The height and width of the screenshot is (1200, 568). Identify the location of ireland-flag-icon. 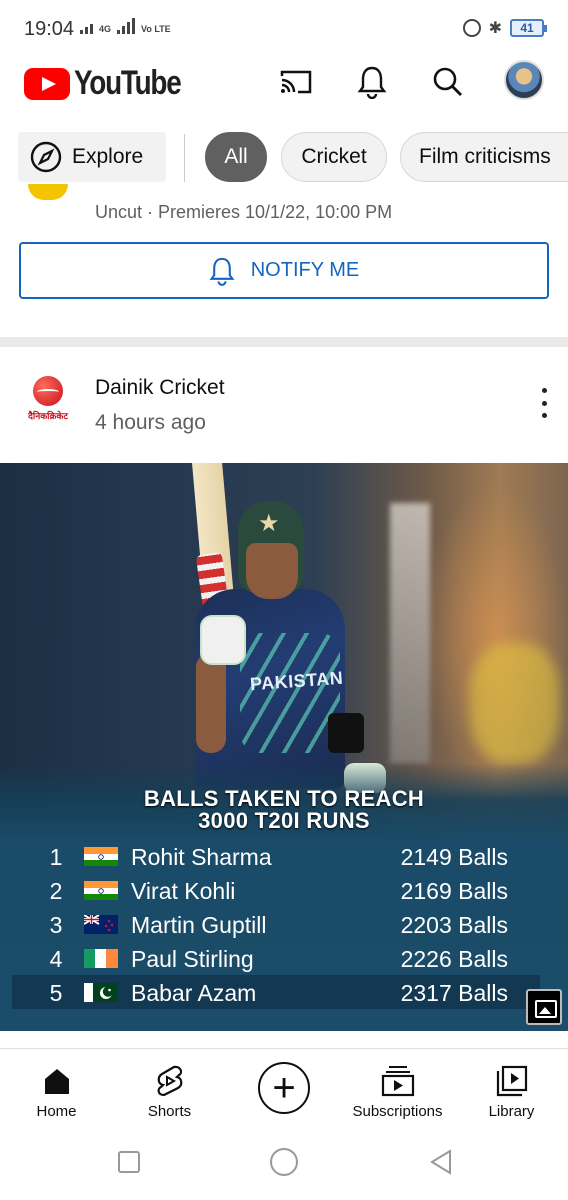
(101, 958).